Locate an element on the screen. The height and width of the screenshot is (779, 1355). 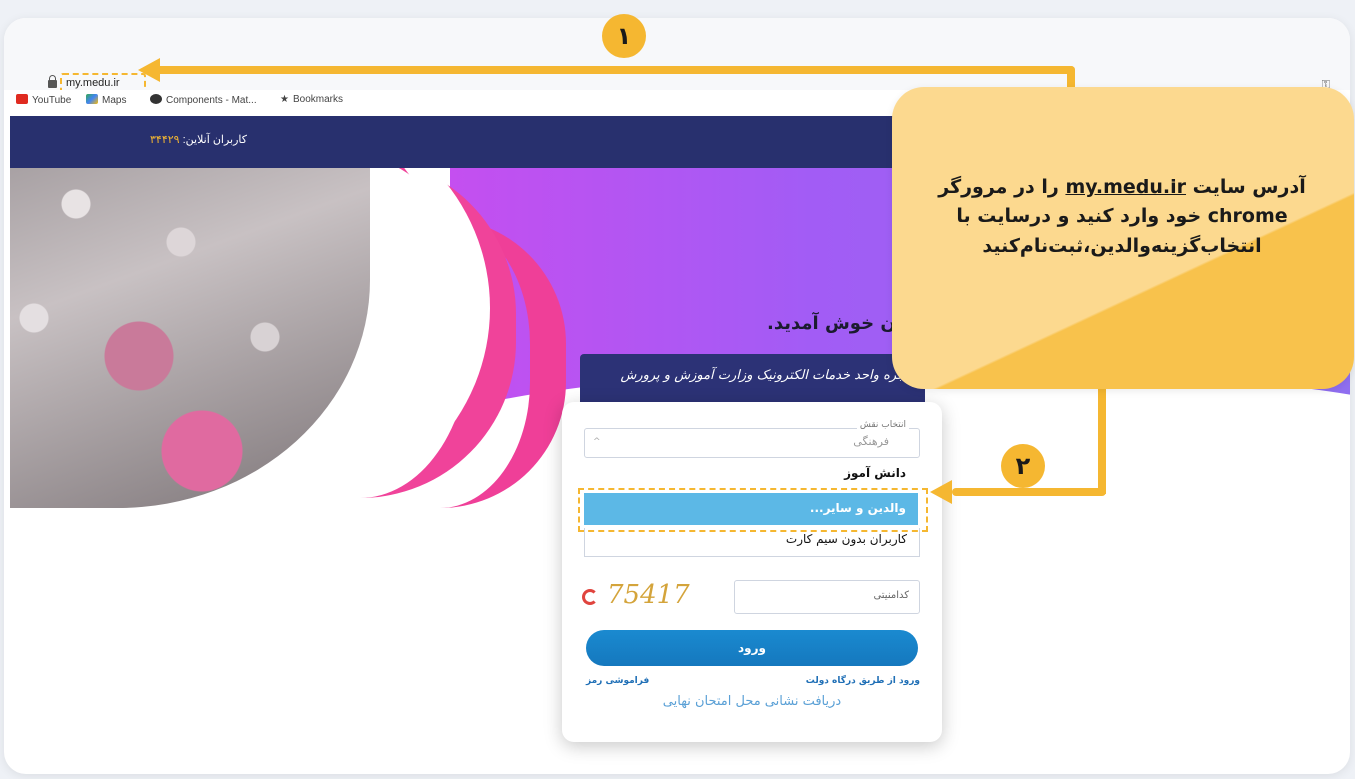
bookmark-youtube: YouTube is located at coordinates (43, 100).